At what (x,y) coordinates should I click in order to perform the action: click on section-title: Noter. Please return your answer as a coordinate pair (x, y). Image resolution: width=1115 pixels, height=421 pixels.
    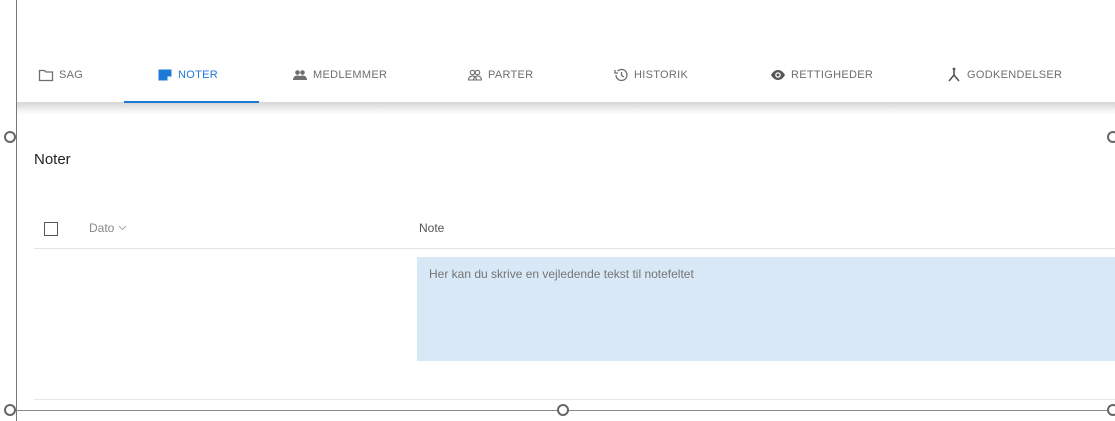
    Looking at the image, I should click on (52, 159).